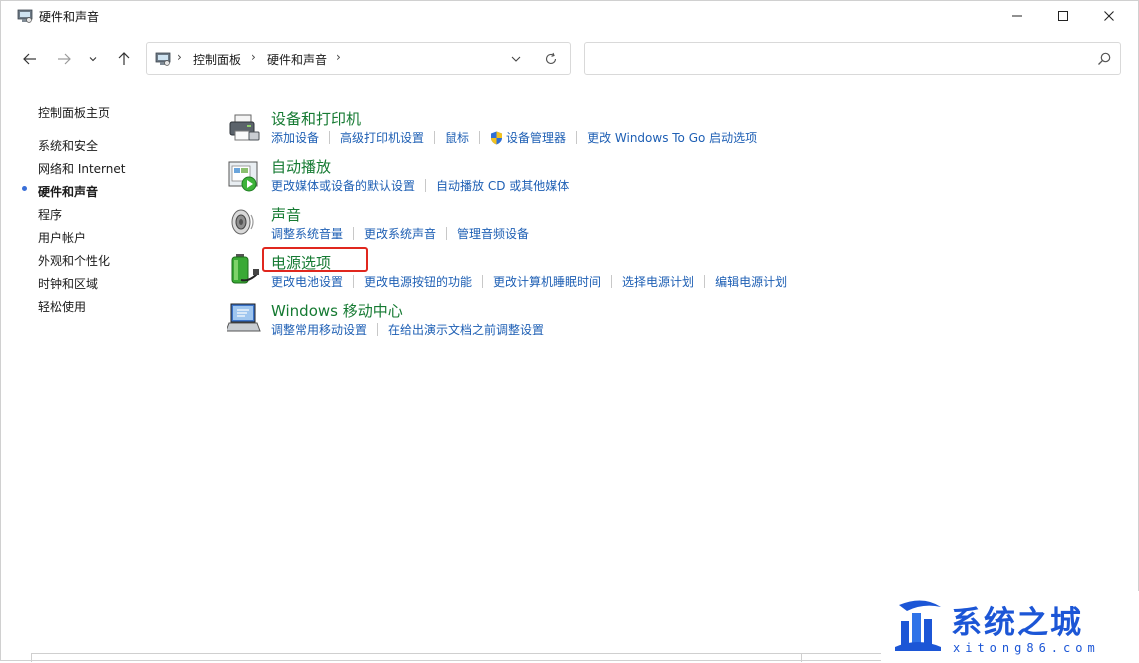 The height and width of the screenshot is (663, 1139). I want to click on link-autoplay-cd: 自动播放 CD 或其他媒体, so click(502, 185).